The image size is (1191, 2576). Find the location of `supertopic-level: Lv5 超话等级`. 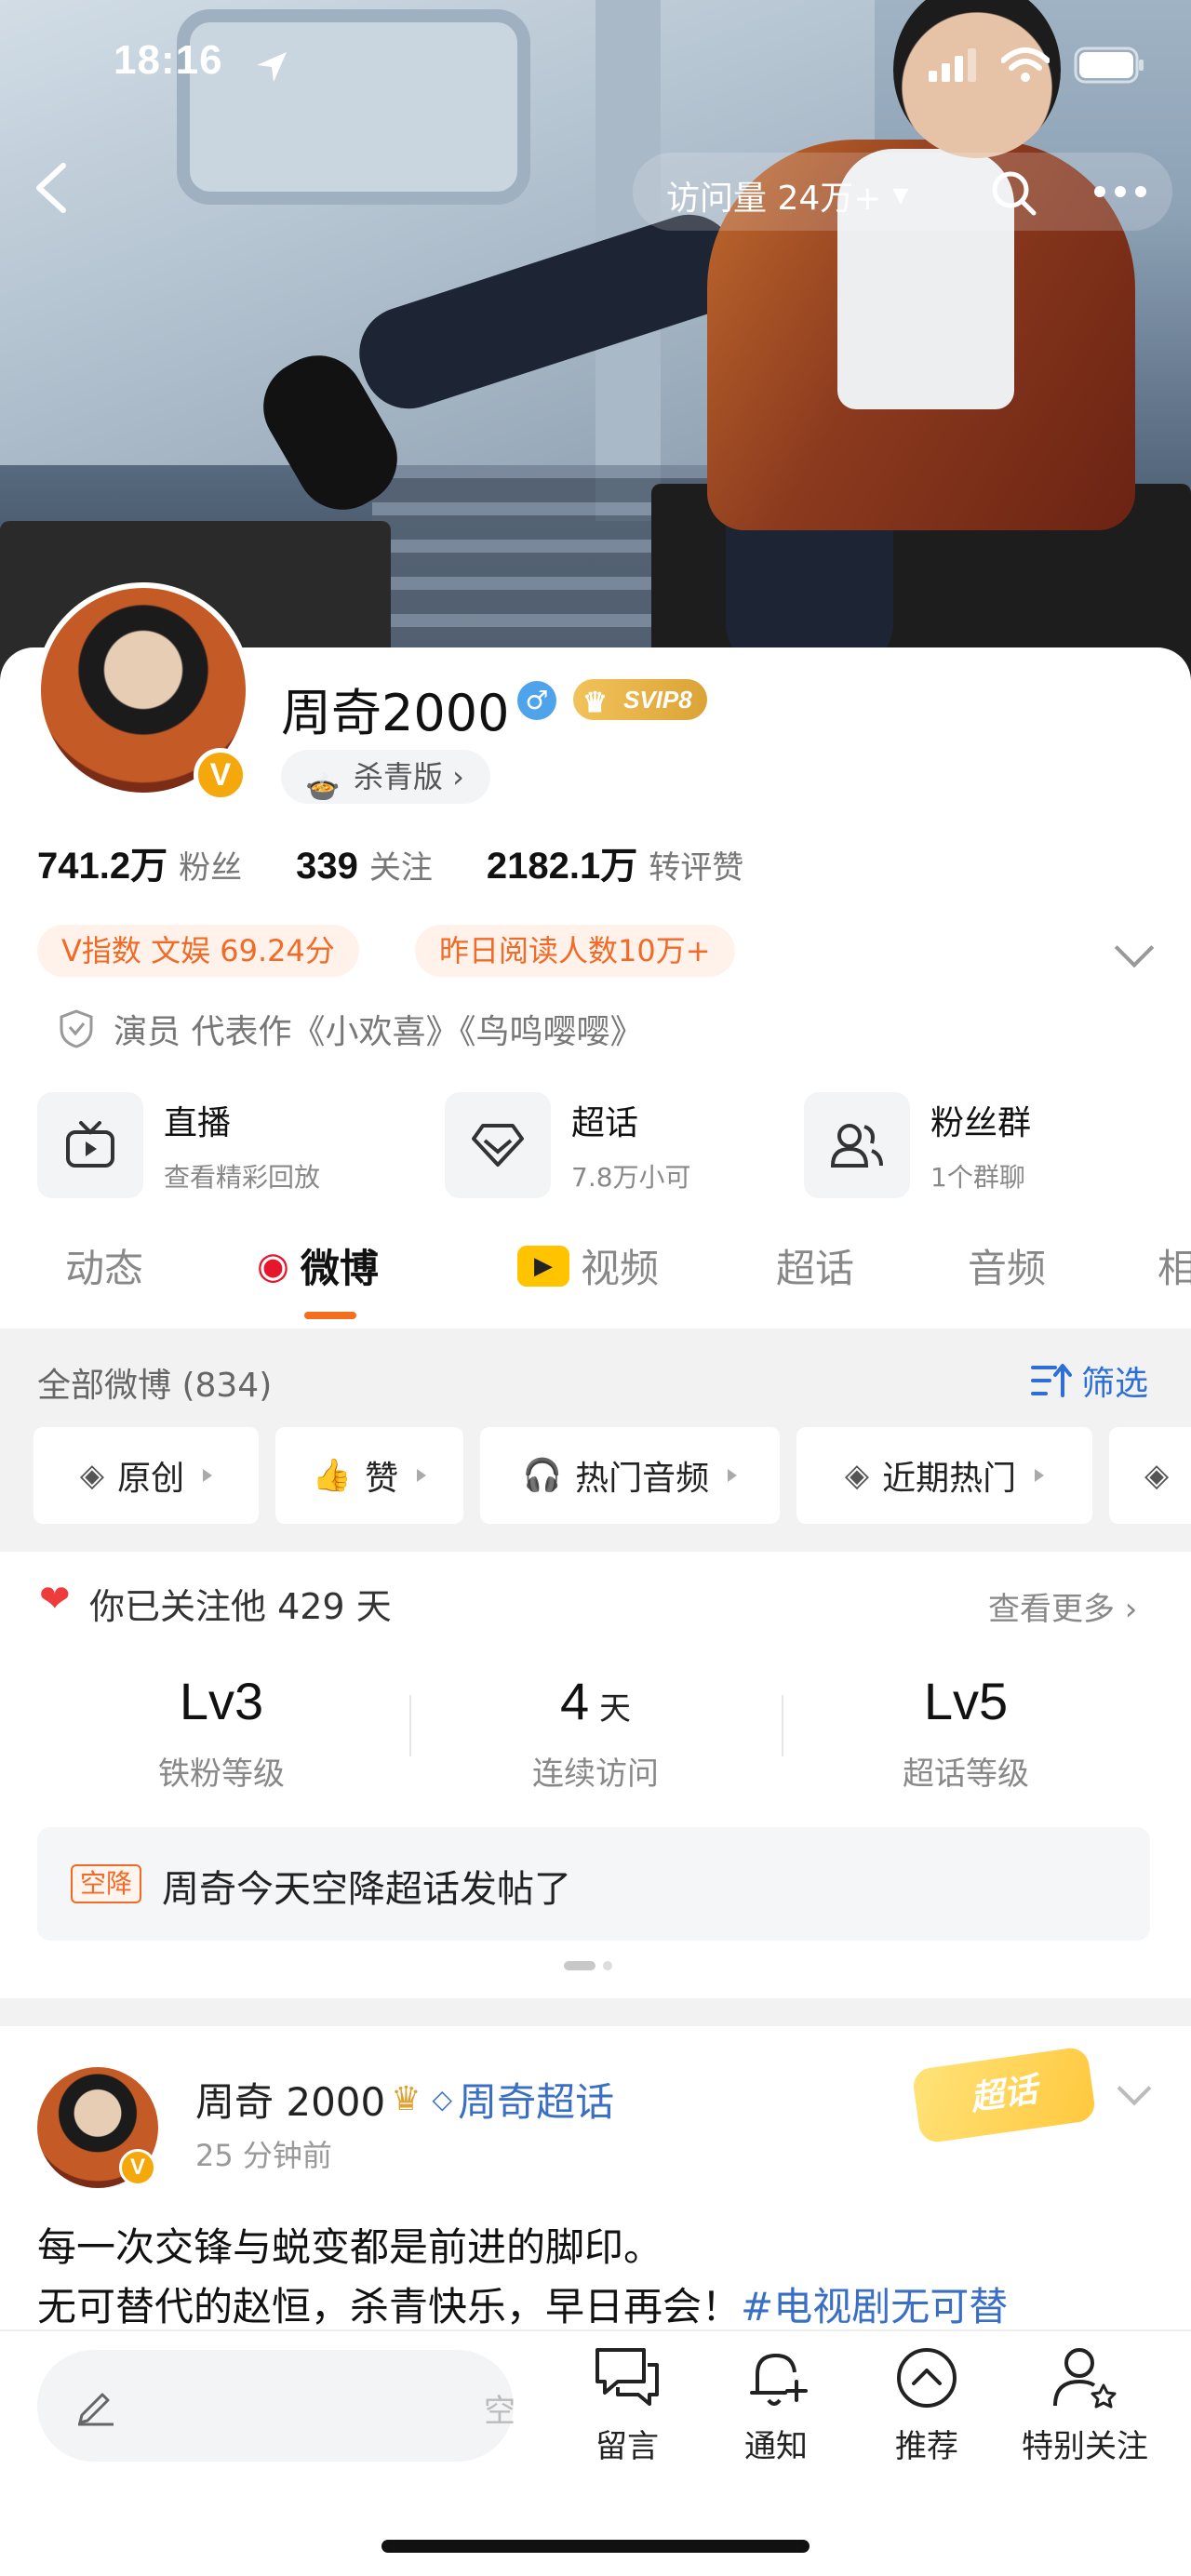

supertopic-level: Lv5 超话等级 is located at coordinates (965, 1732).